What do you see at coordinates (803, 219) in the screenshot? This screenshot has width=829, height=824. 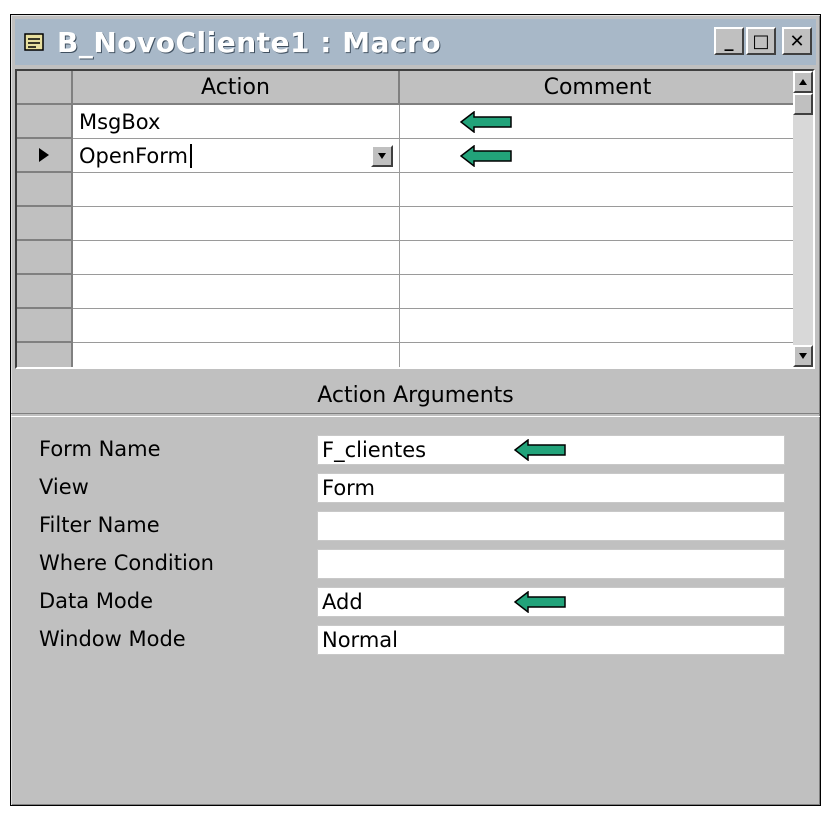 I see `vertical-scrollbar` at bounding box center [803, 219].